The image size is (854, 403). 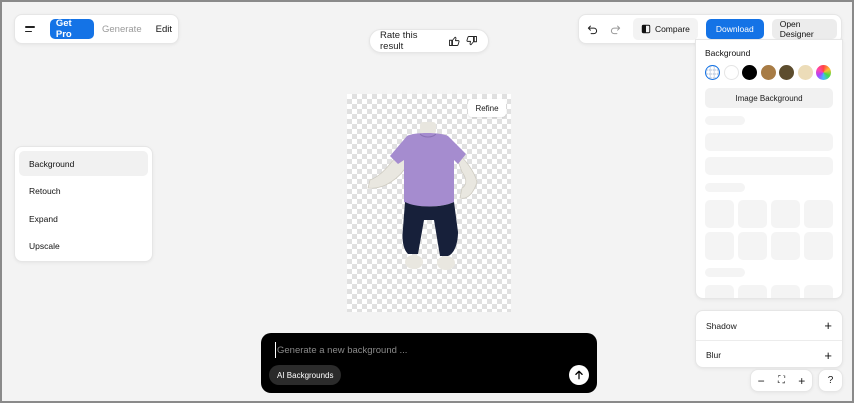 What do you see at coordinates (487, 108) in the screenshot?
I see `refine-button: Refine` at bounding box center [487, 108].